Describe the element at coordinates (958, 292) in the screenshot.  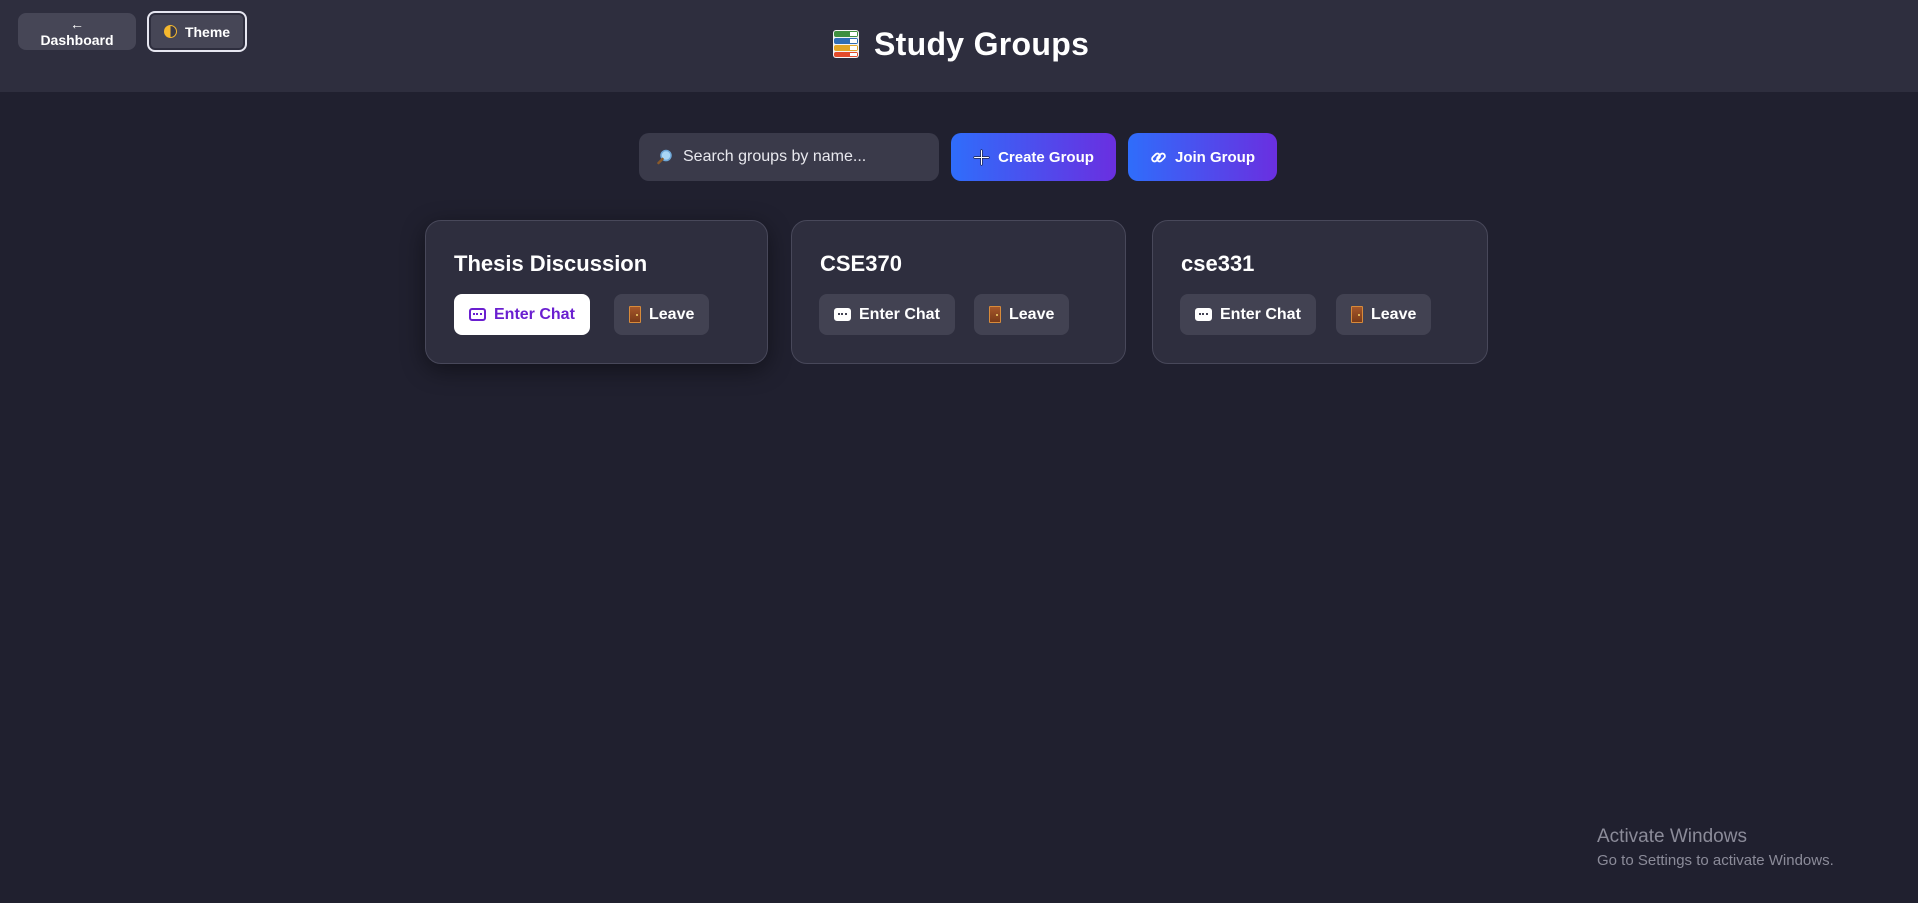
I see `group-card: CSE370 Enter Chat Leave` at that location.